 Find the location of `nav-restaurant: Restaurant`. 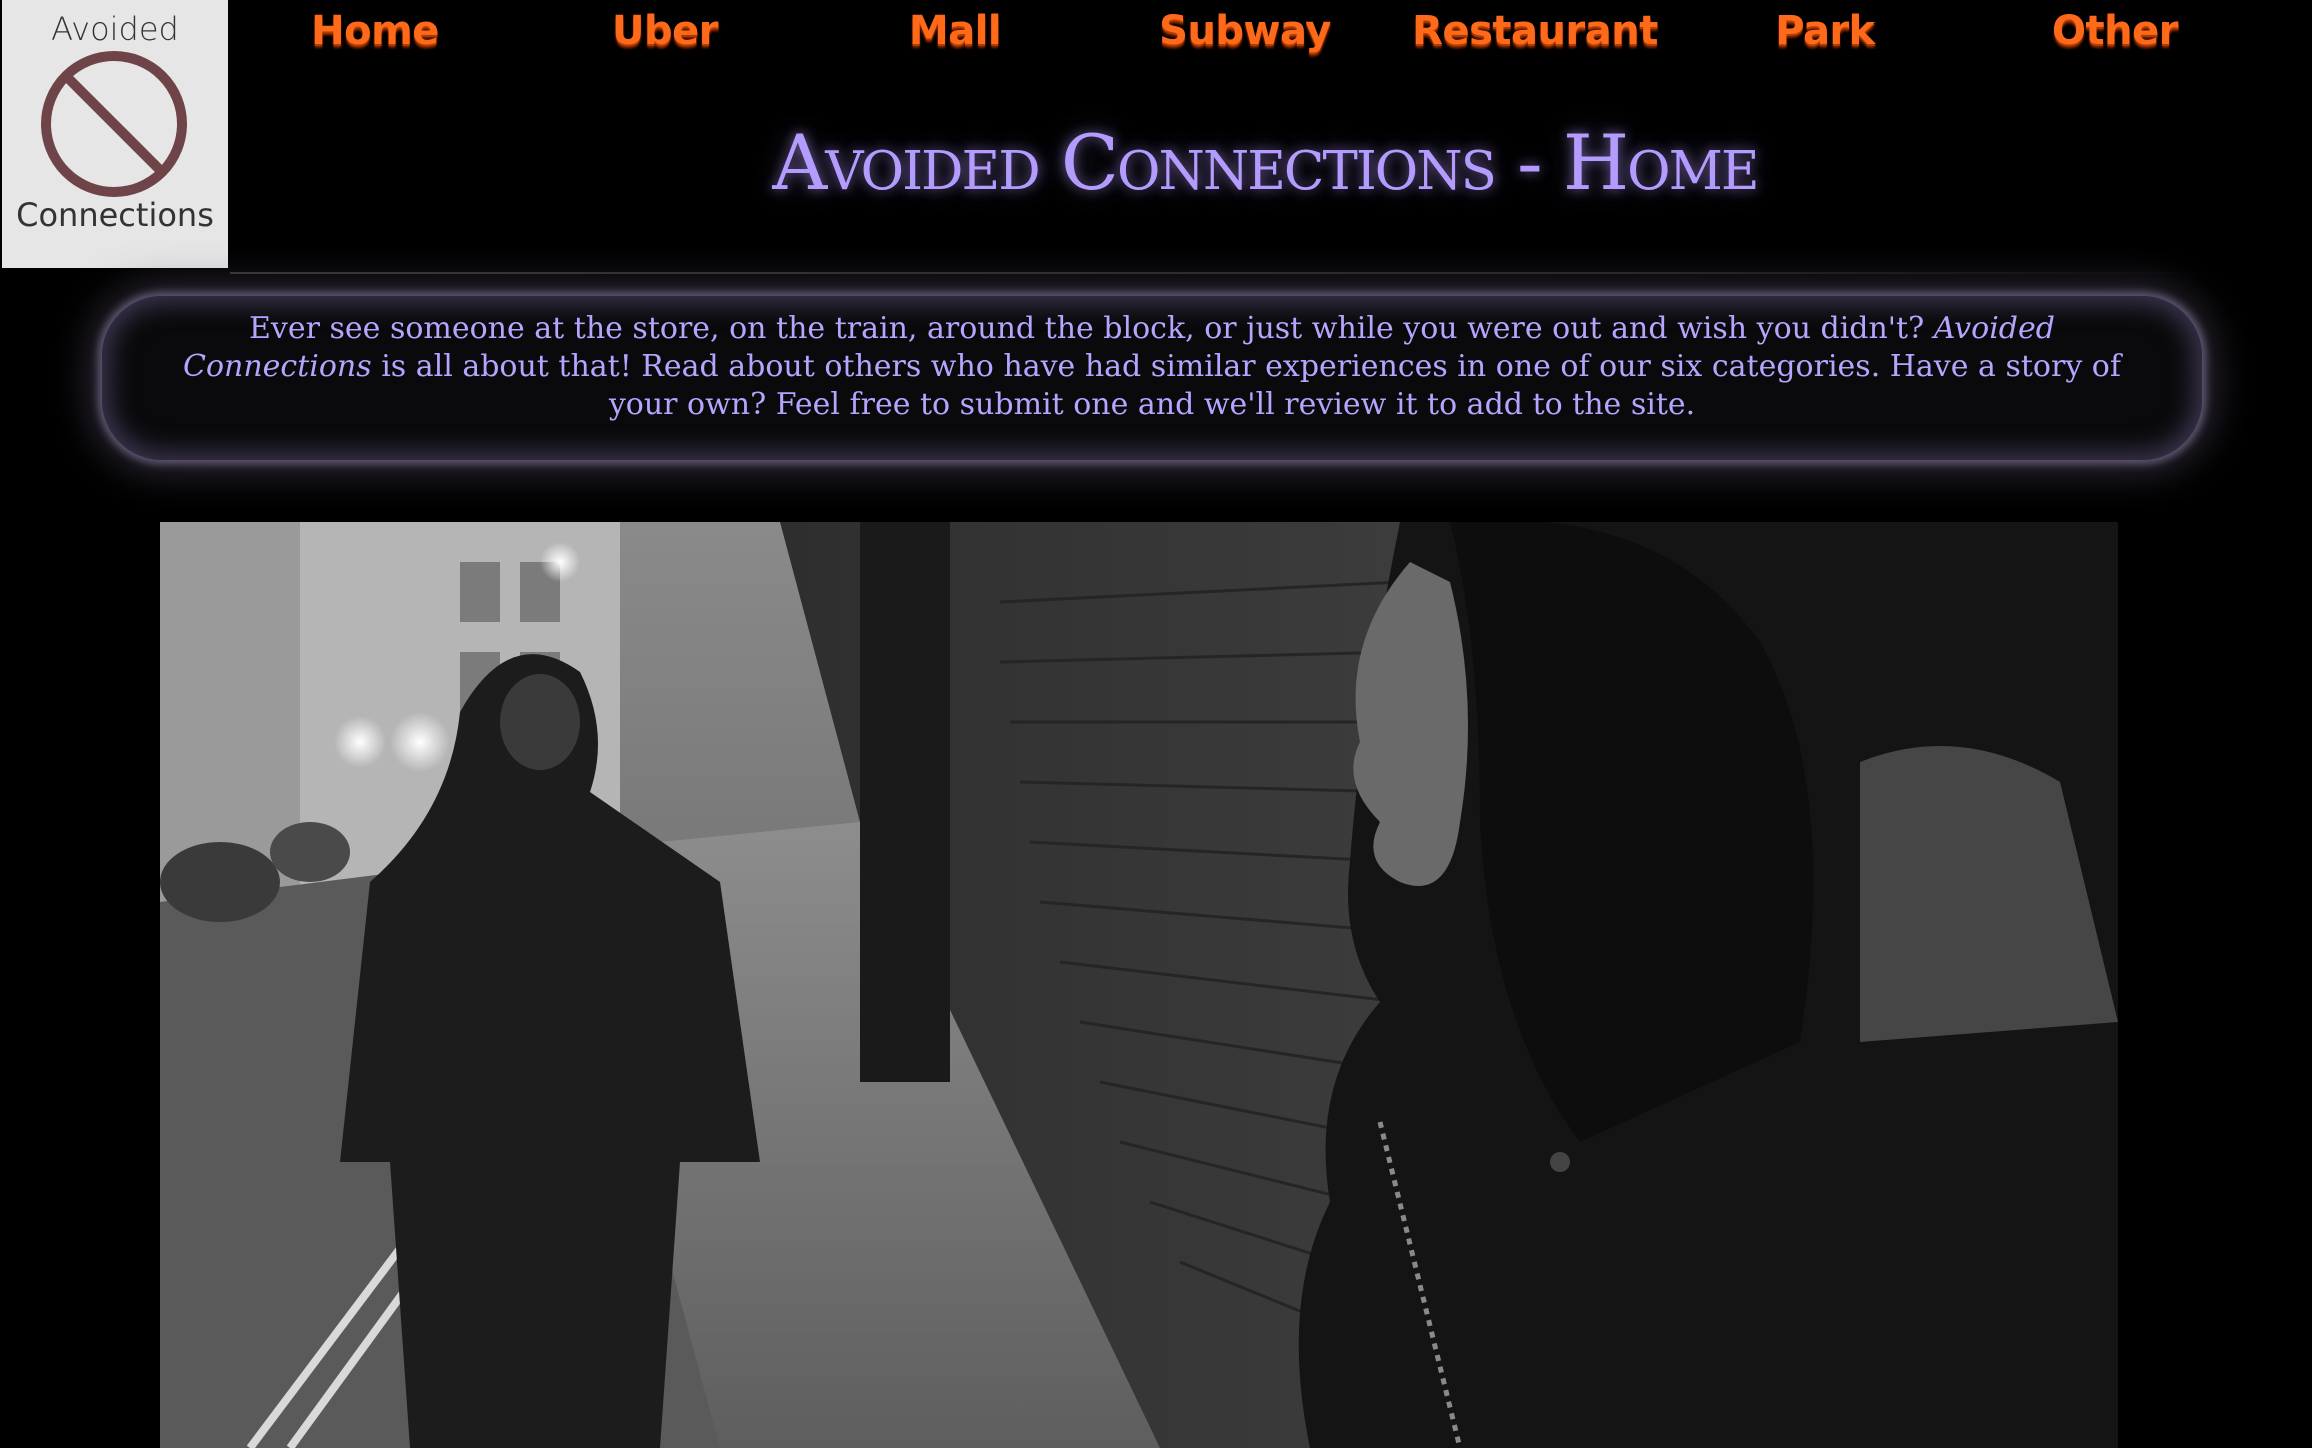

nav-restaurant: Restaurant is located at coordinates (1535, 31).